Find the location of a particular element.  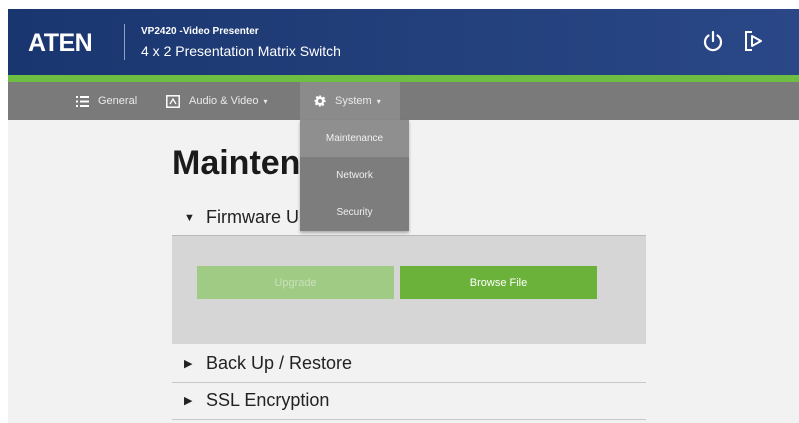

menu-item-network: Network is located at coordinates (354, 175).